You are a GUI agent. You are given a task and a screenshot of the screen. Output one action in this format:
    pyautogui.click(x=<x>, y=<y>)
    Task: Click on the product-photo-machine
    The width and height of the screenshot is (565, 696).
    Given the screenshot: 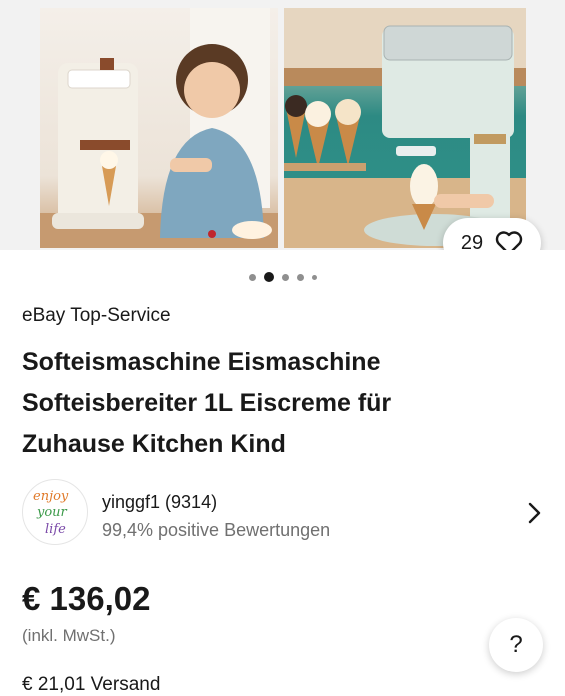 What is the action you would take?
    pyautogui.click(x=405, y=128)
    